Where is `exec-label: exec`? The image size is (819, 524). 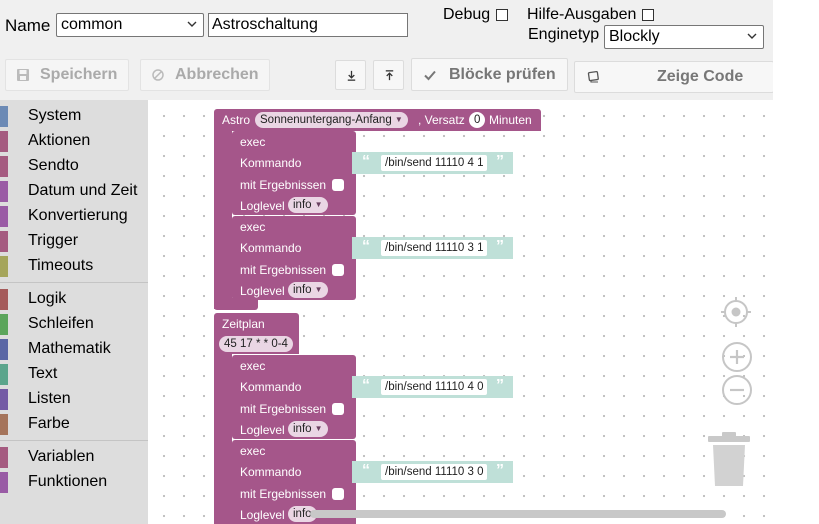
exec-label: exec is located at coordinates (253, 227).